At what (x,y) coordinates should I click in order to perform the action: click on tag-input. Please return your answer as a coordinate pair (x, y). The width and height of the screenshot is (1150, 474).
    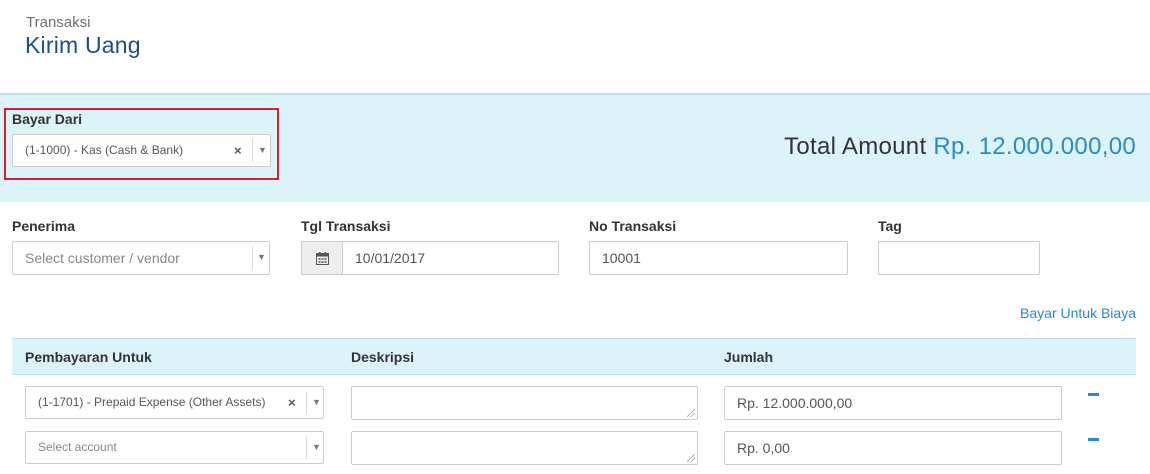
    Looking at the image, I should click on (959, 258).